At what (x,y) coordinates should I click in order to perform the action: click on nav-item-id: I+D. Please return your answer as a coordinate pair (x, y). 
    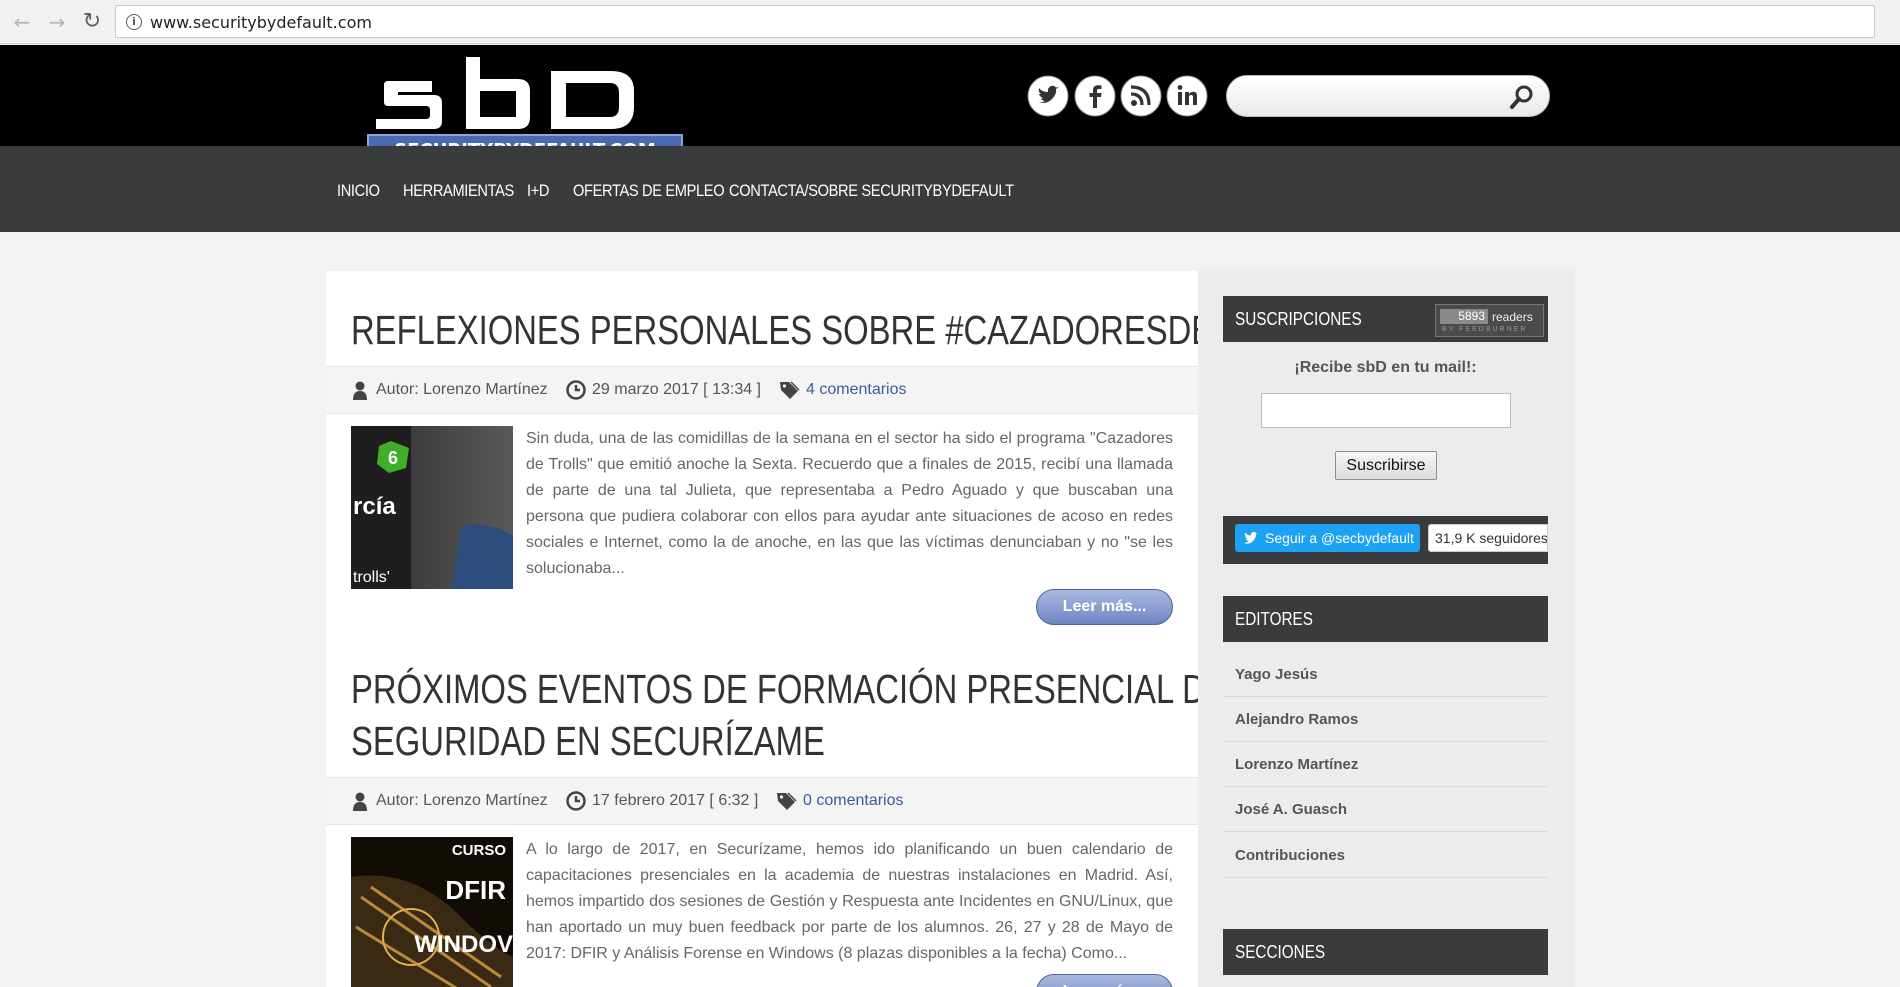
    Looking at the image, I should click on (538, 191).